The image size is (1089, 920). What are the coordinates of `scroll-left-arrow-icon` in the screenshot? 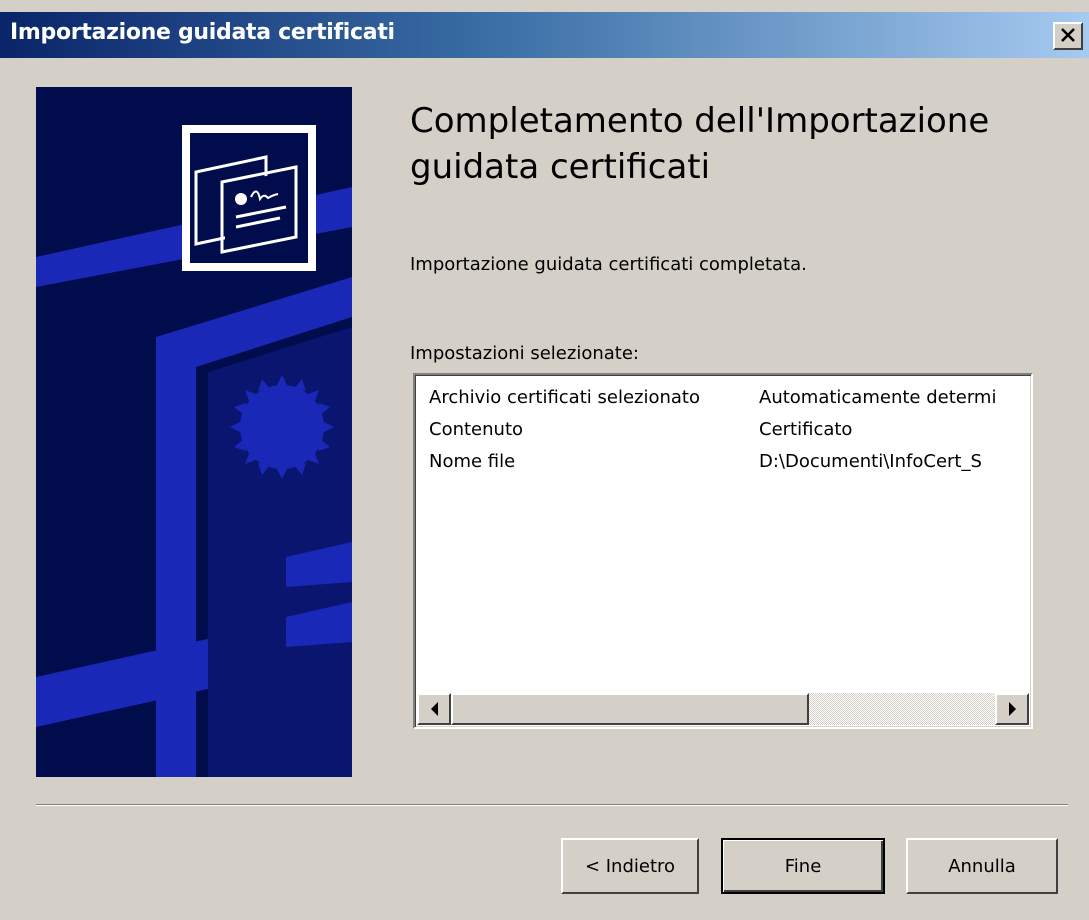 It's located at (434, 709).